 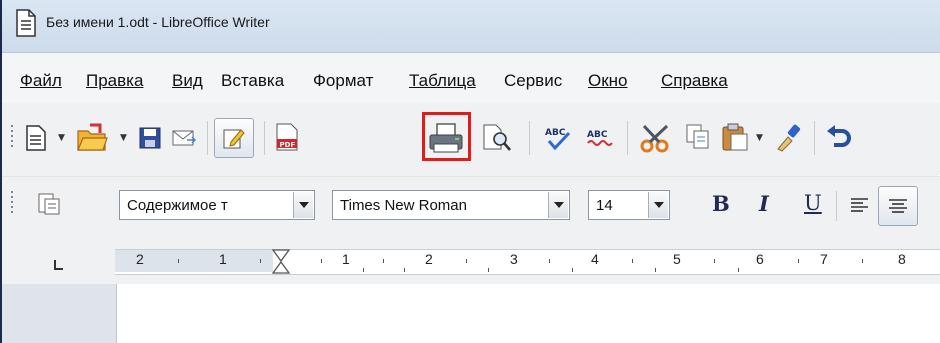 I want to click on underline-button: U, so click(x=813, y=203).